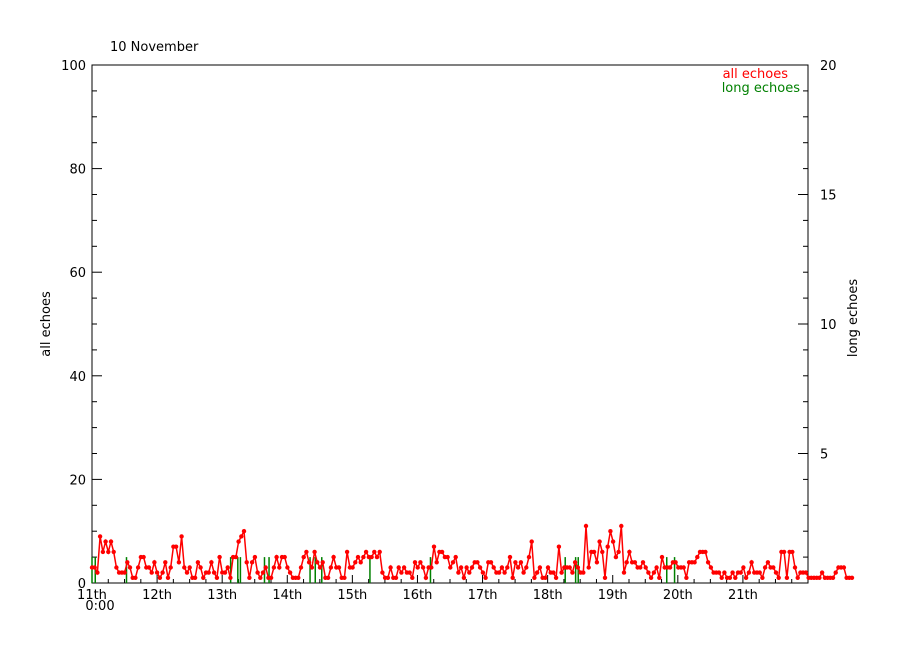  Describe the element at coordinates (99, 606) in the screenshot. I see `x-tick-sublabel: 0:00` at that location.